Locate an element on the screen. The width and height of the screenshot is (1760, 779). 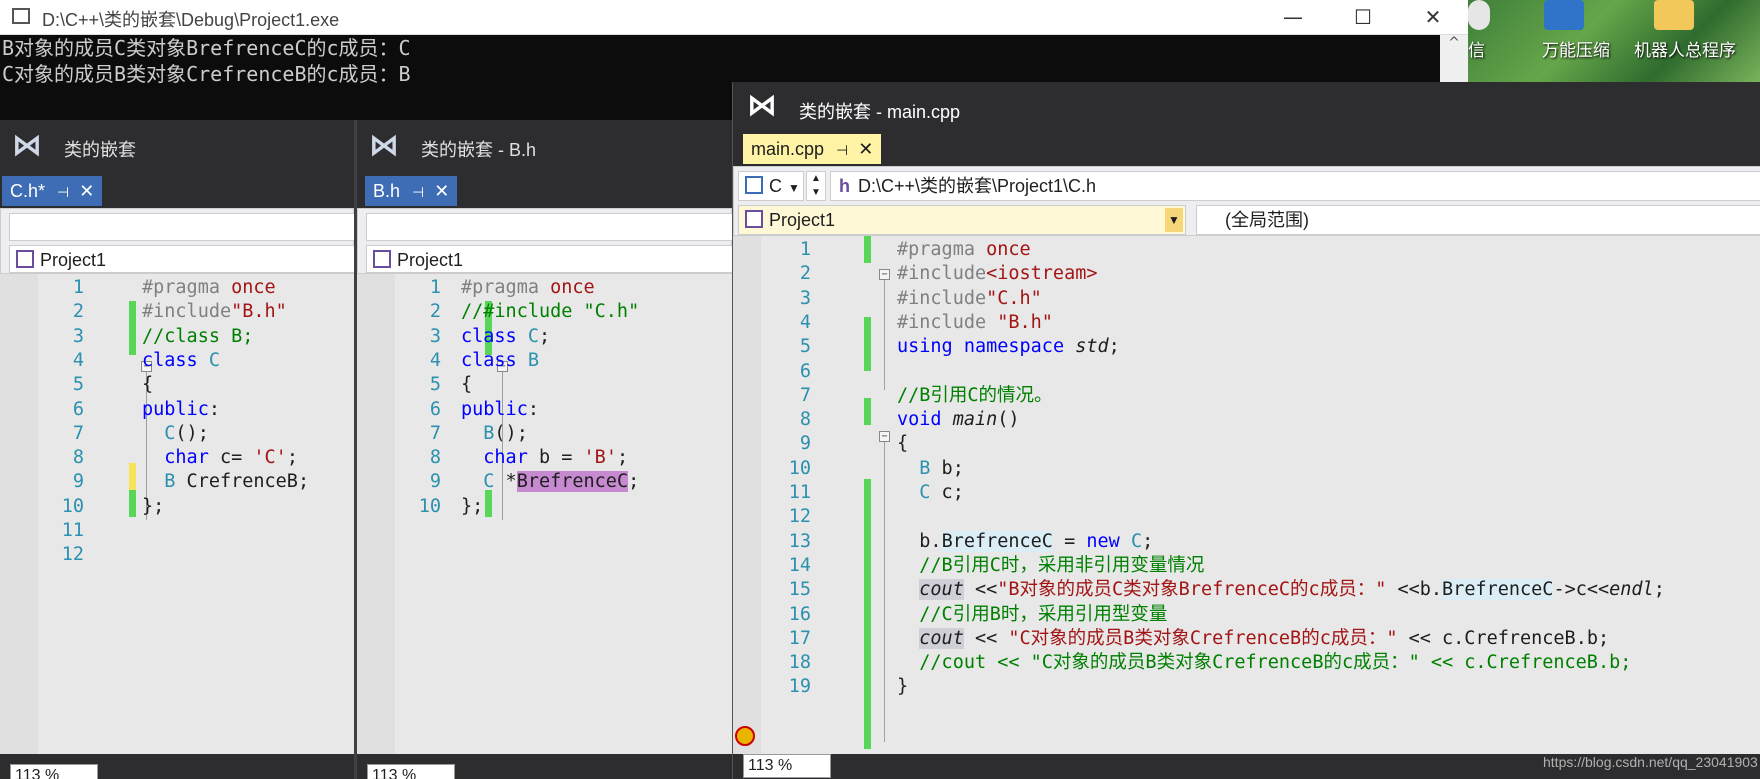
code-line: 4 #include "B.h" is located at coordinates (1246, 322).